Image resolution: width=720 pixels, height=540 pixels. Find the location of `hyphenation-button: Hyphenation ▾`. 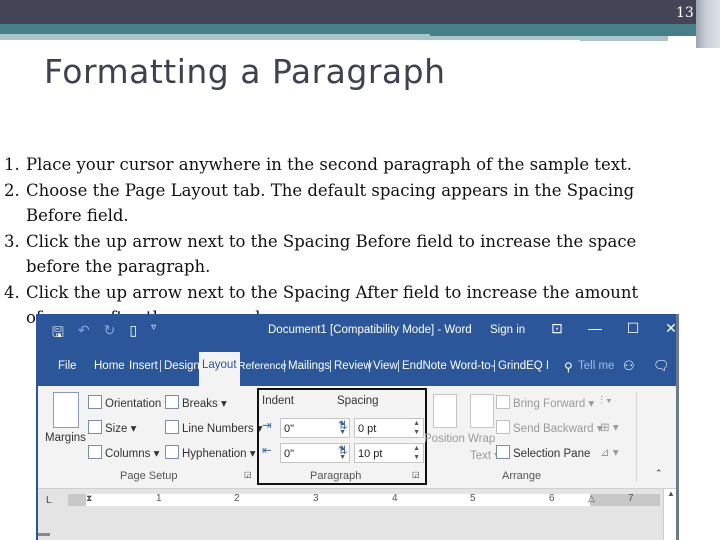

hyphenation-button: Hyphenation ▾ is located at coordinates (210, 452).